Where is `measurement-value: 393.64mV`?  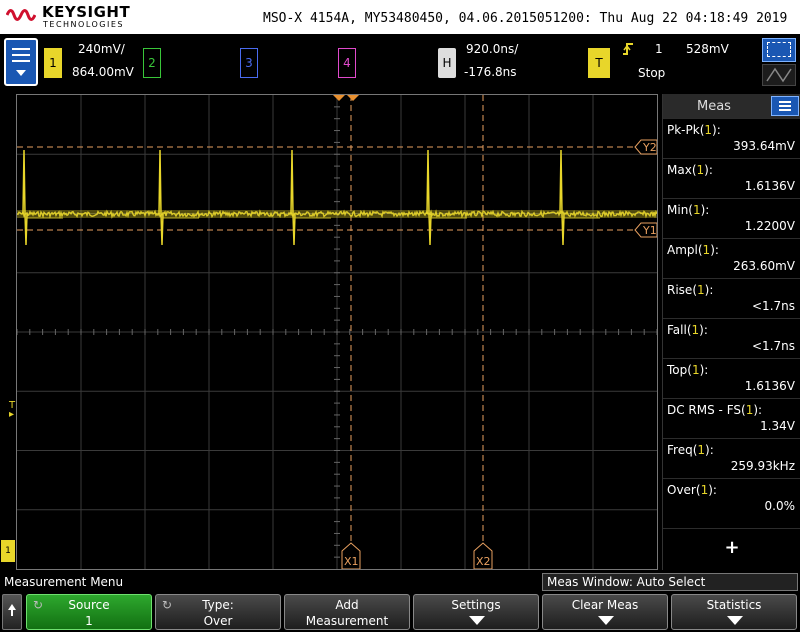 measurement-value: 393.64mV is located at coordinates (764, 146).